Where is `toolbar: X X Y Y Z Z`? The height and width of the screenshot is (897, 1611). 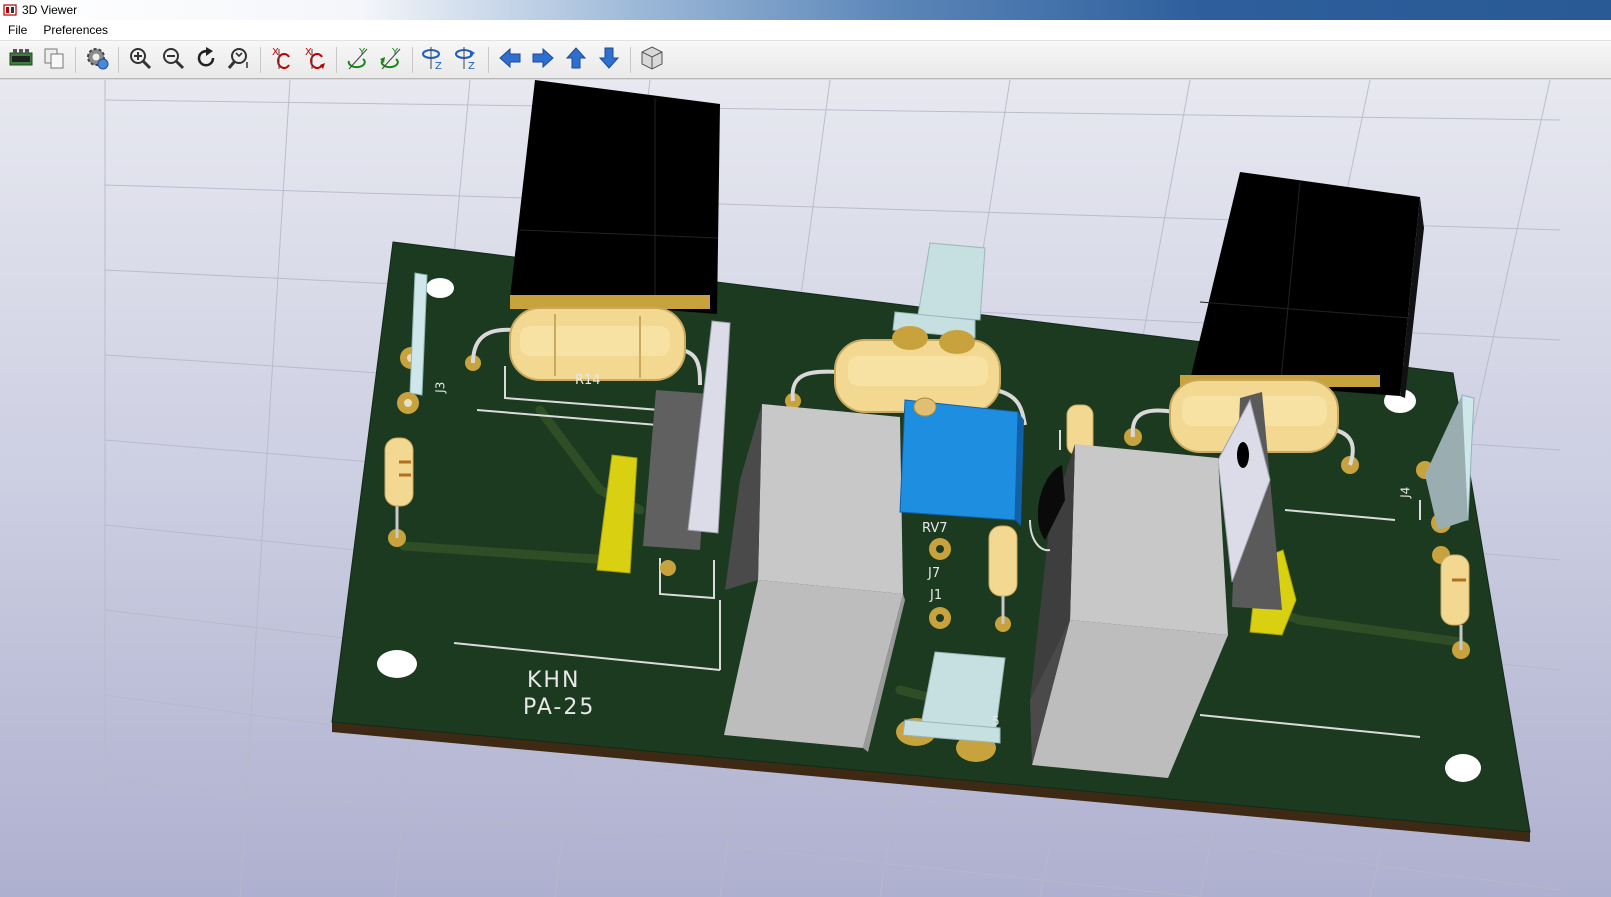
toolbar: X X Y Y Z Z is located at coordinates (805, 60).